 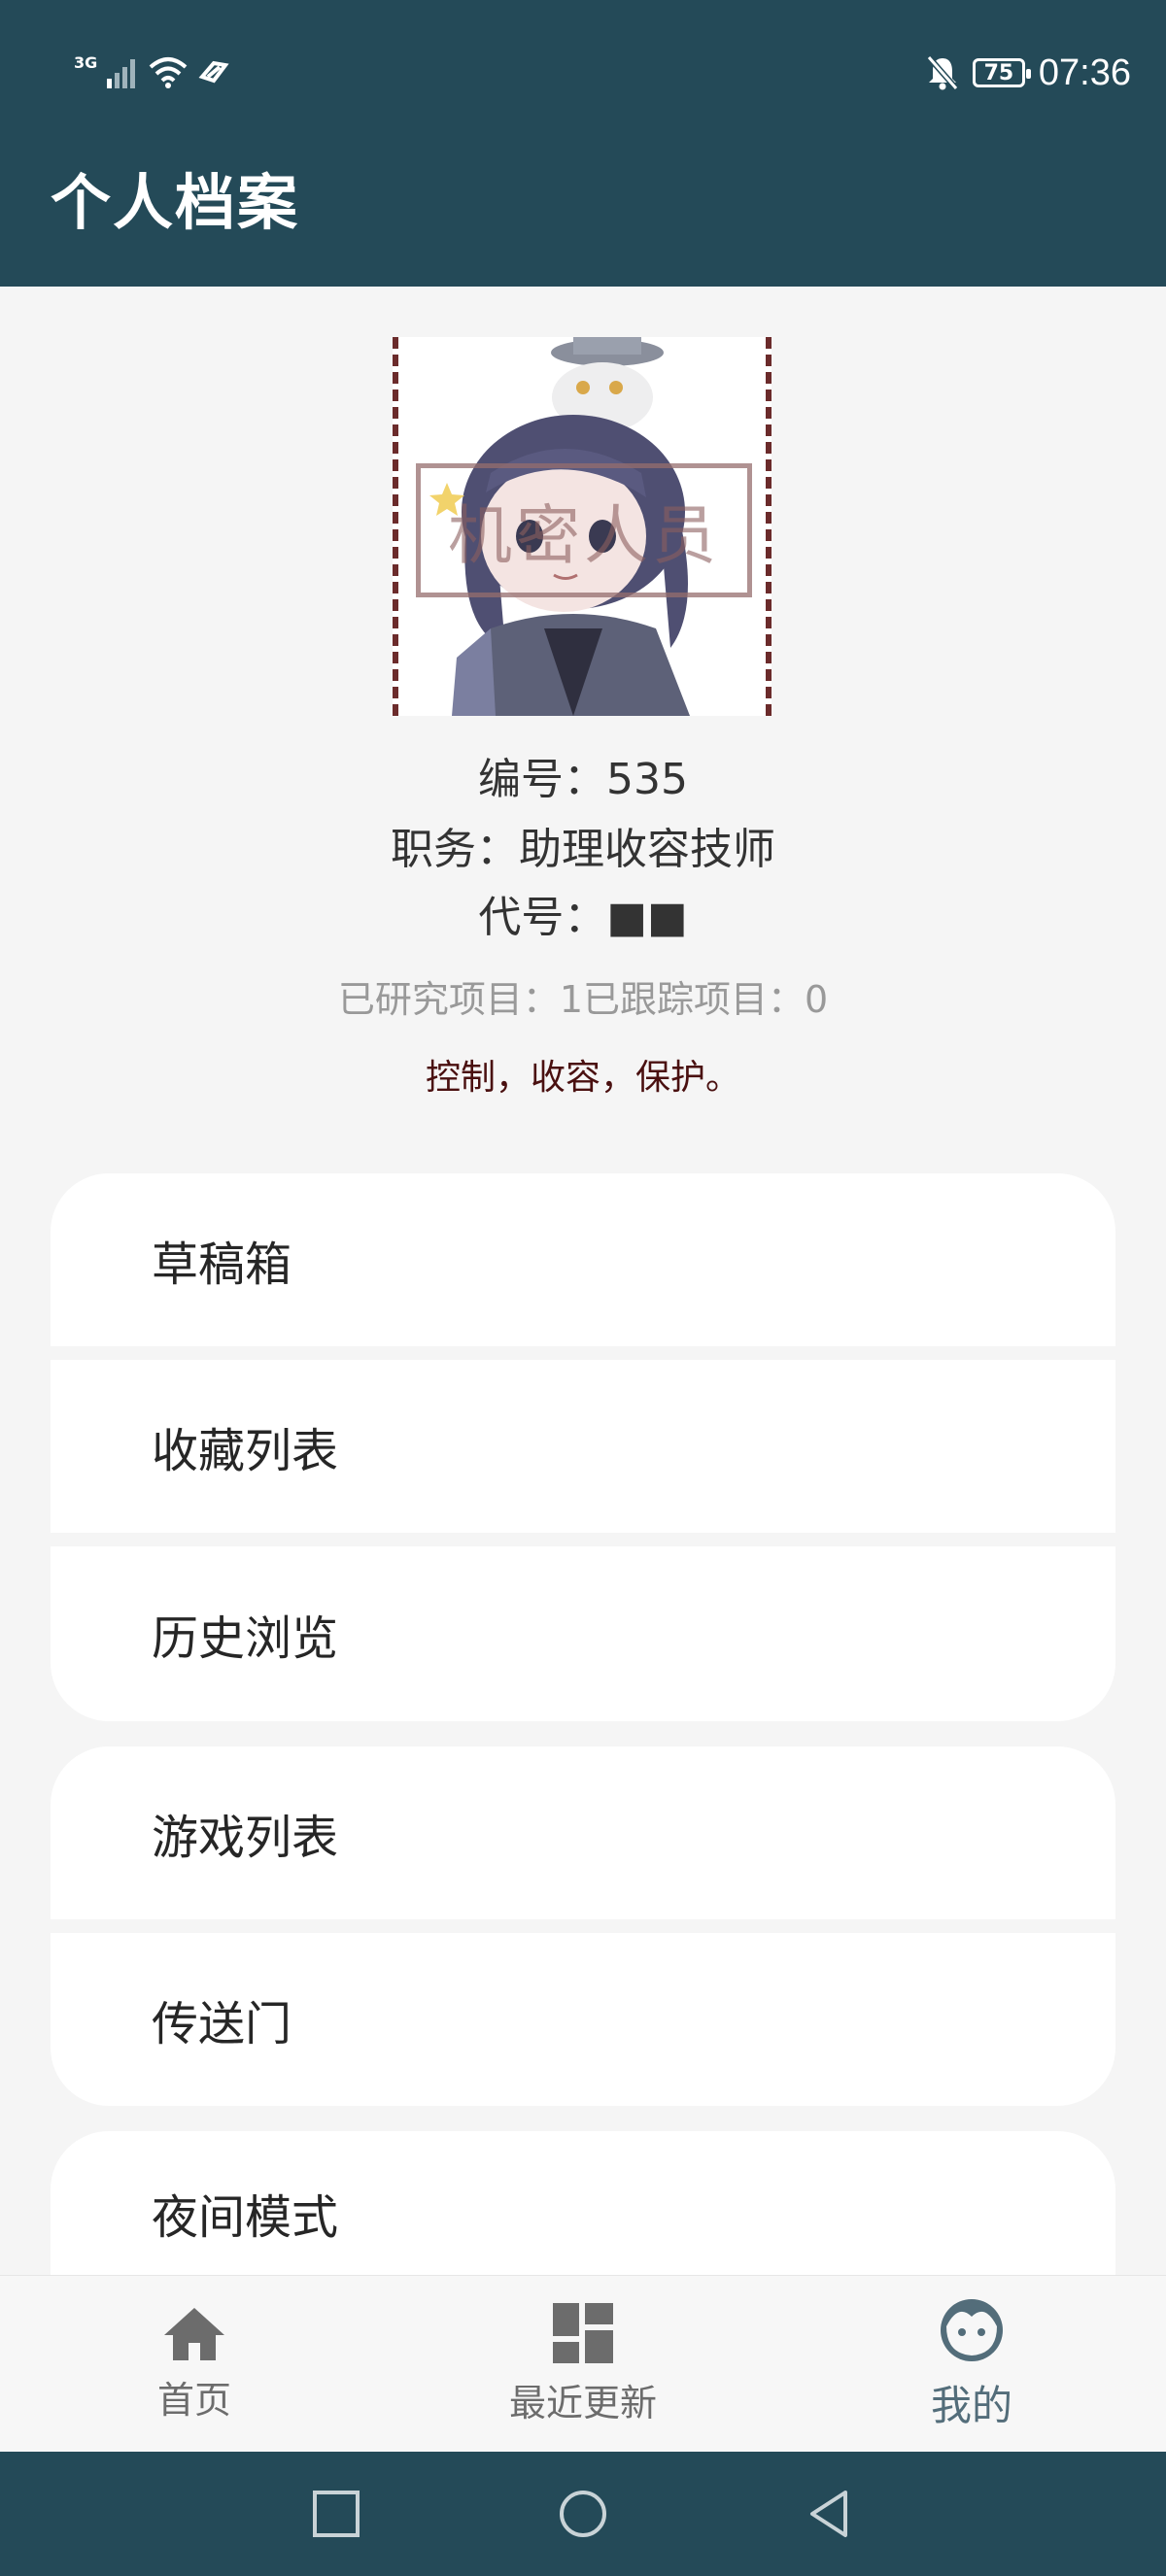 What do you see at coordinates (583, 917) in the screenshot?
I see `employee-codename: 代号：■■` at bounding box center [583, 917].